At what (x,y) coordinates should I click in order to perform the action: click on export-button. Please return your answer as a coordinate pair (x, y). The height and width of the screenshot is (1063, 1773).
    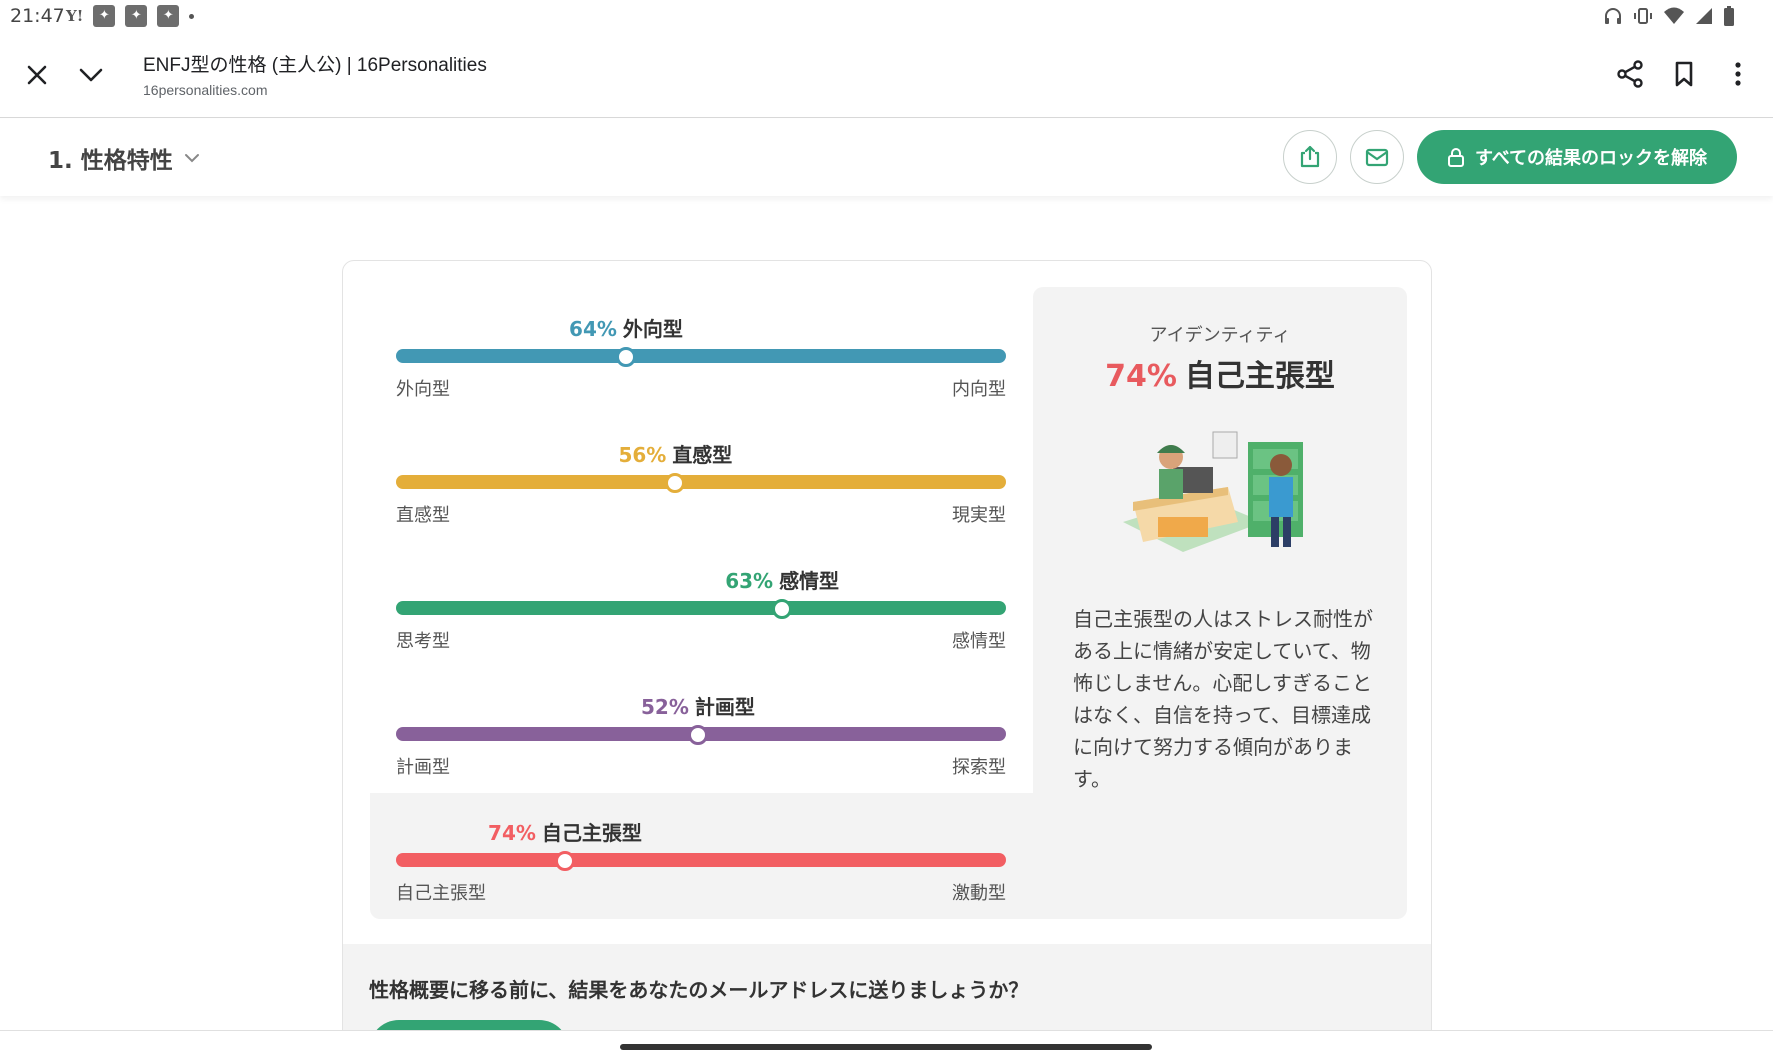
    Looking at the image, I should click on (1310, 157).